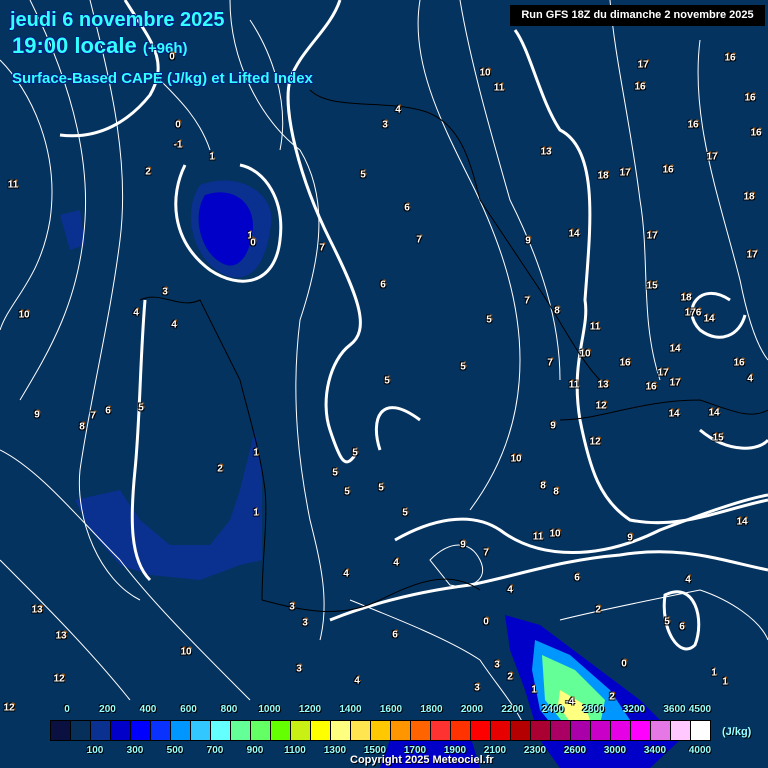  What do you see at coordinates (535, 750) in the screenshot?
I see `legend-tick-bottom: 2300` at bounding box center [535, 750].